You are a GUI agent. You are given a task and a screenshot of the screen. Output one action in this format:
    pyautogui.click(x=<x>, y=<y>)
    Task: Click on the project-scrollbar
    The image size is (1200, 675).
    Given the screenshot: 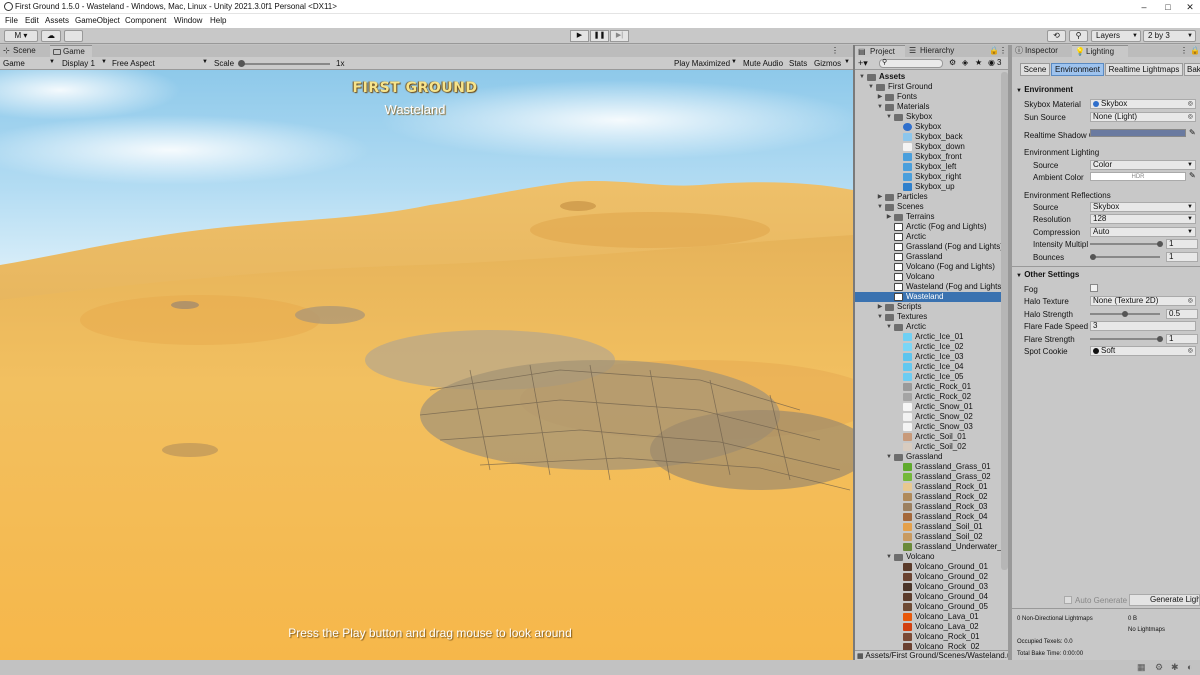 What is the action you would take?
    pyautogui.click(x=1004, y=321)
    